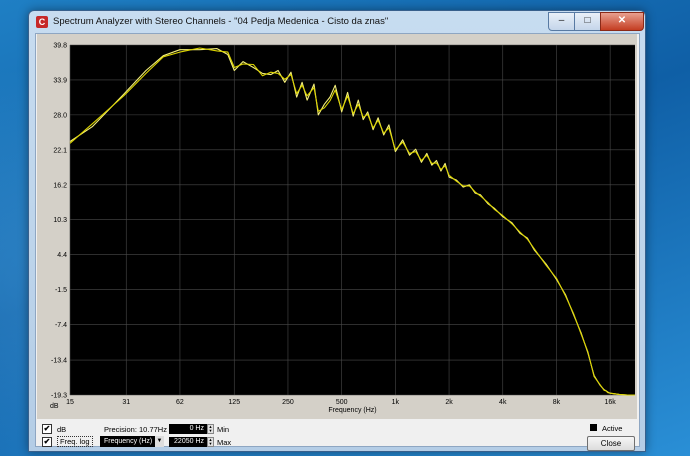 This screenshot has width=690, height=456. What do you see at coordinates (70, 402) in the screenshot?
I see `x-tick-label: 15` at bounding box center [70, 402].